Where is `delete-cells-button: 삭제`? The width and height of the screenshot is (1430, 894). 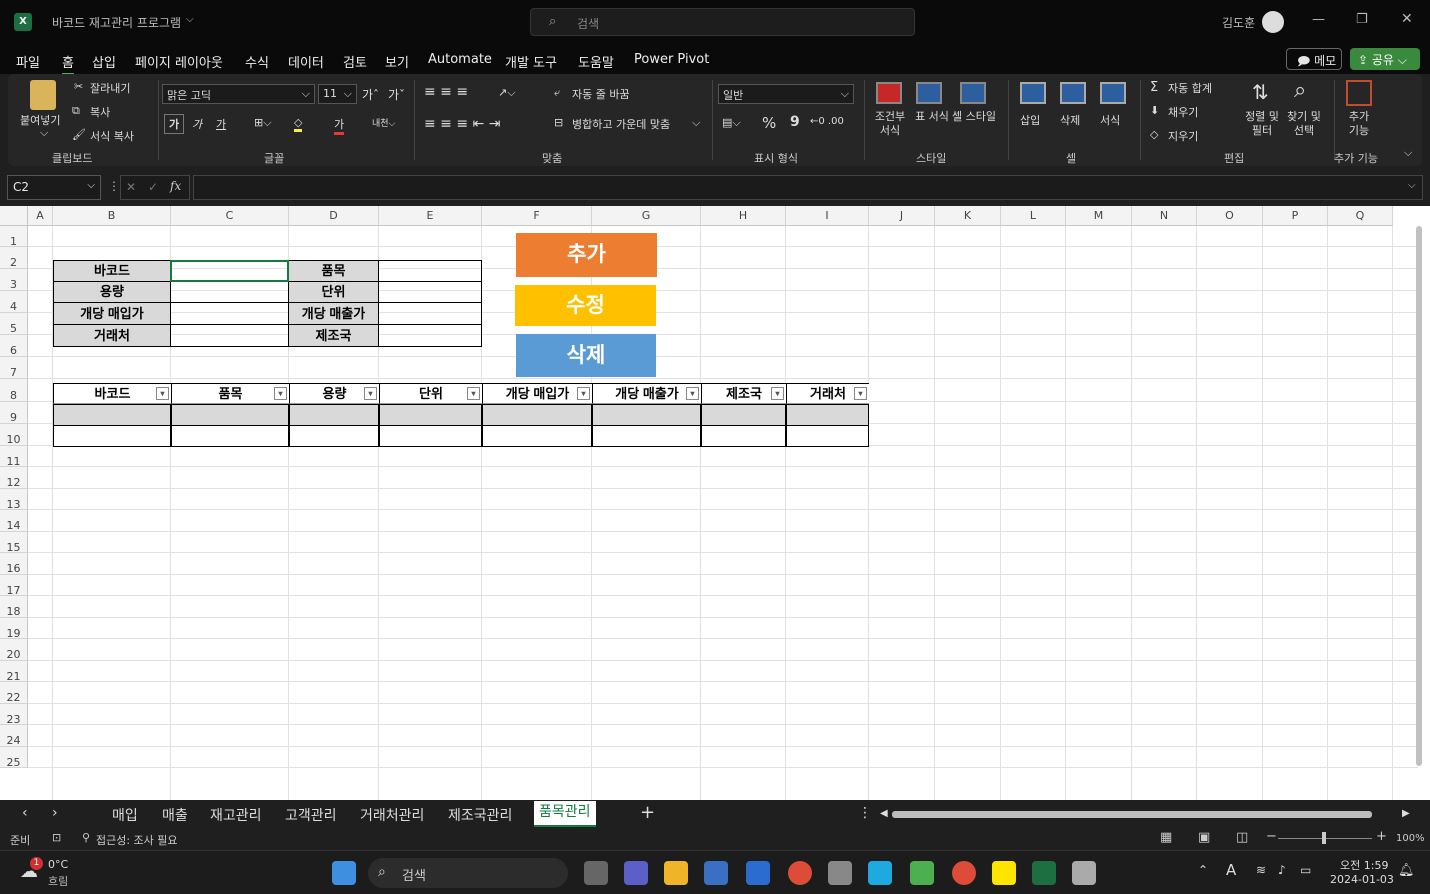
delete-cells-button: 삭제 is located at coordinates (1070, 120).